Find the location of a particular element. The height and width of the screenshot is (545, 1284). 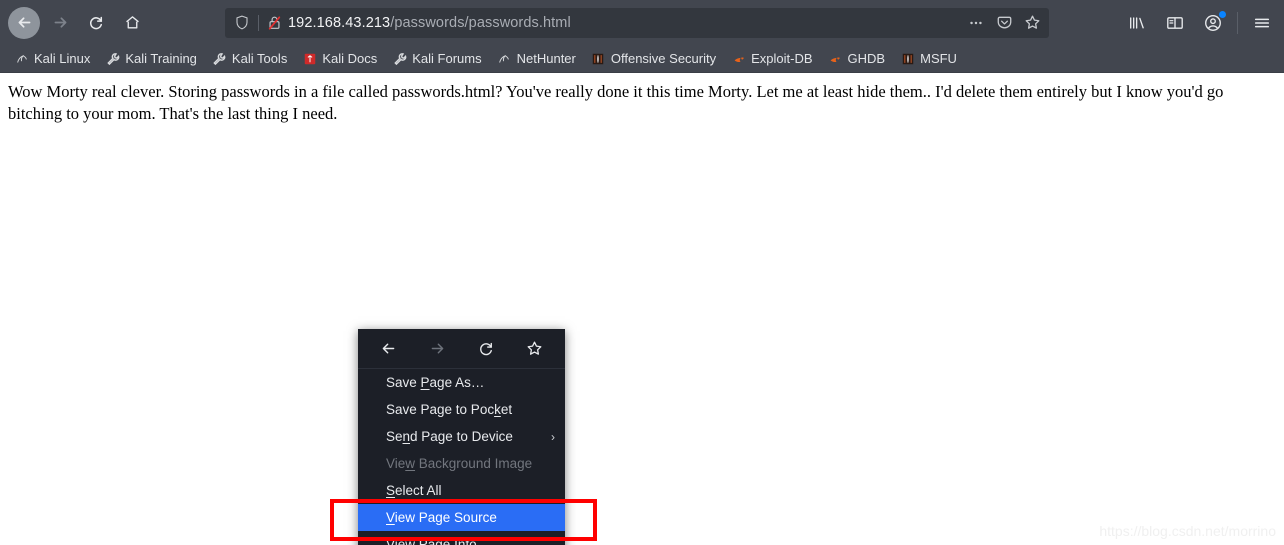

account-notification-badge is located at coordinates (1222, 14).